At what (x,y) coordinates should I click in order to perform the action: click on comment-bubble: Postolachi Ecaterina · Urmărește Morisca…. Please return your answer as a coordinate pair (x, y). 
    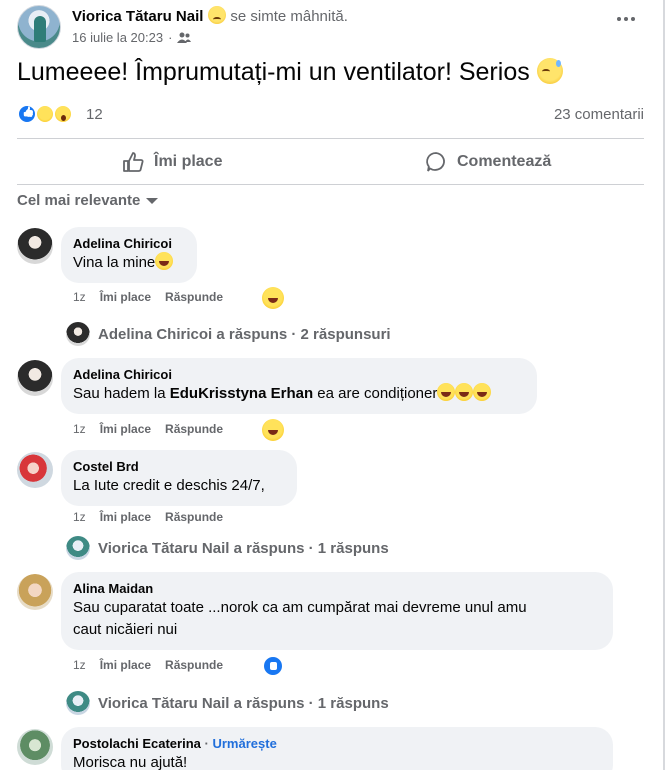
    Looking at the image, I should click on (337, 748).